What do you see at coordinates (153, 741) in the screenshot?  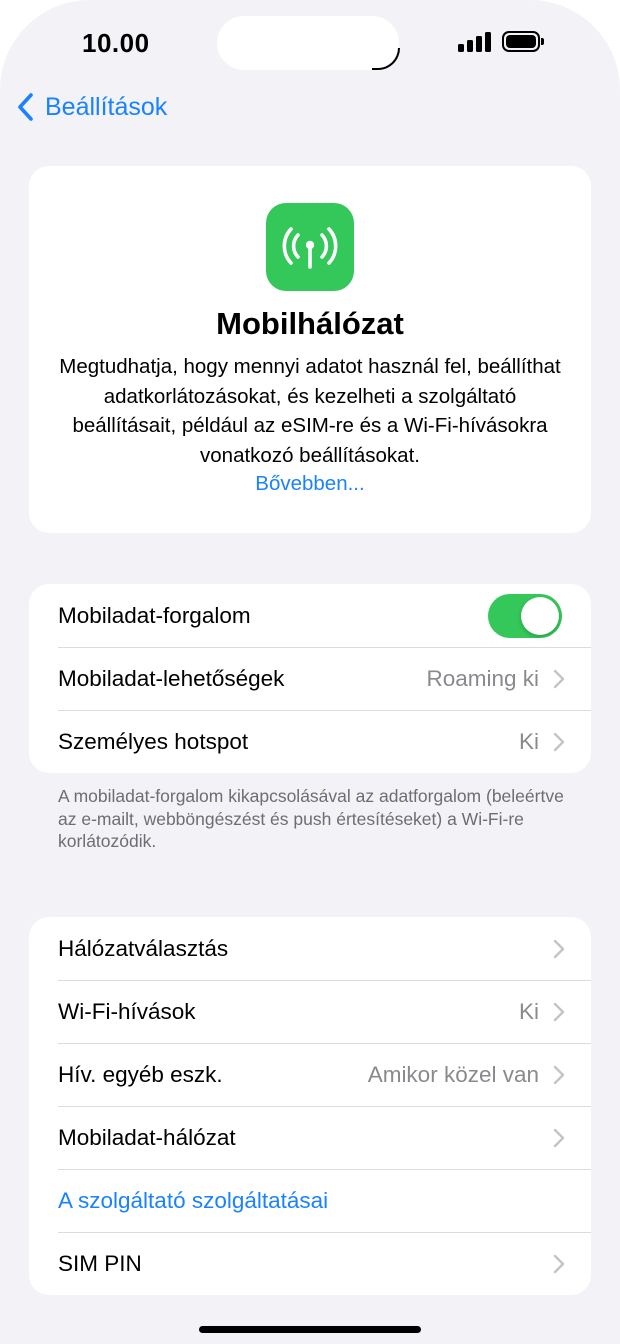 I see `row-label: Személyes hotspot` at bounding box center [153, 741].